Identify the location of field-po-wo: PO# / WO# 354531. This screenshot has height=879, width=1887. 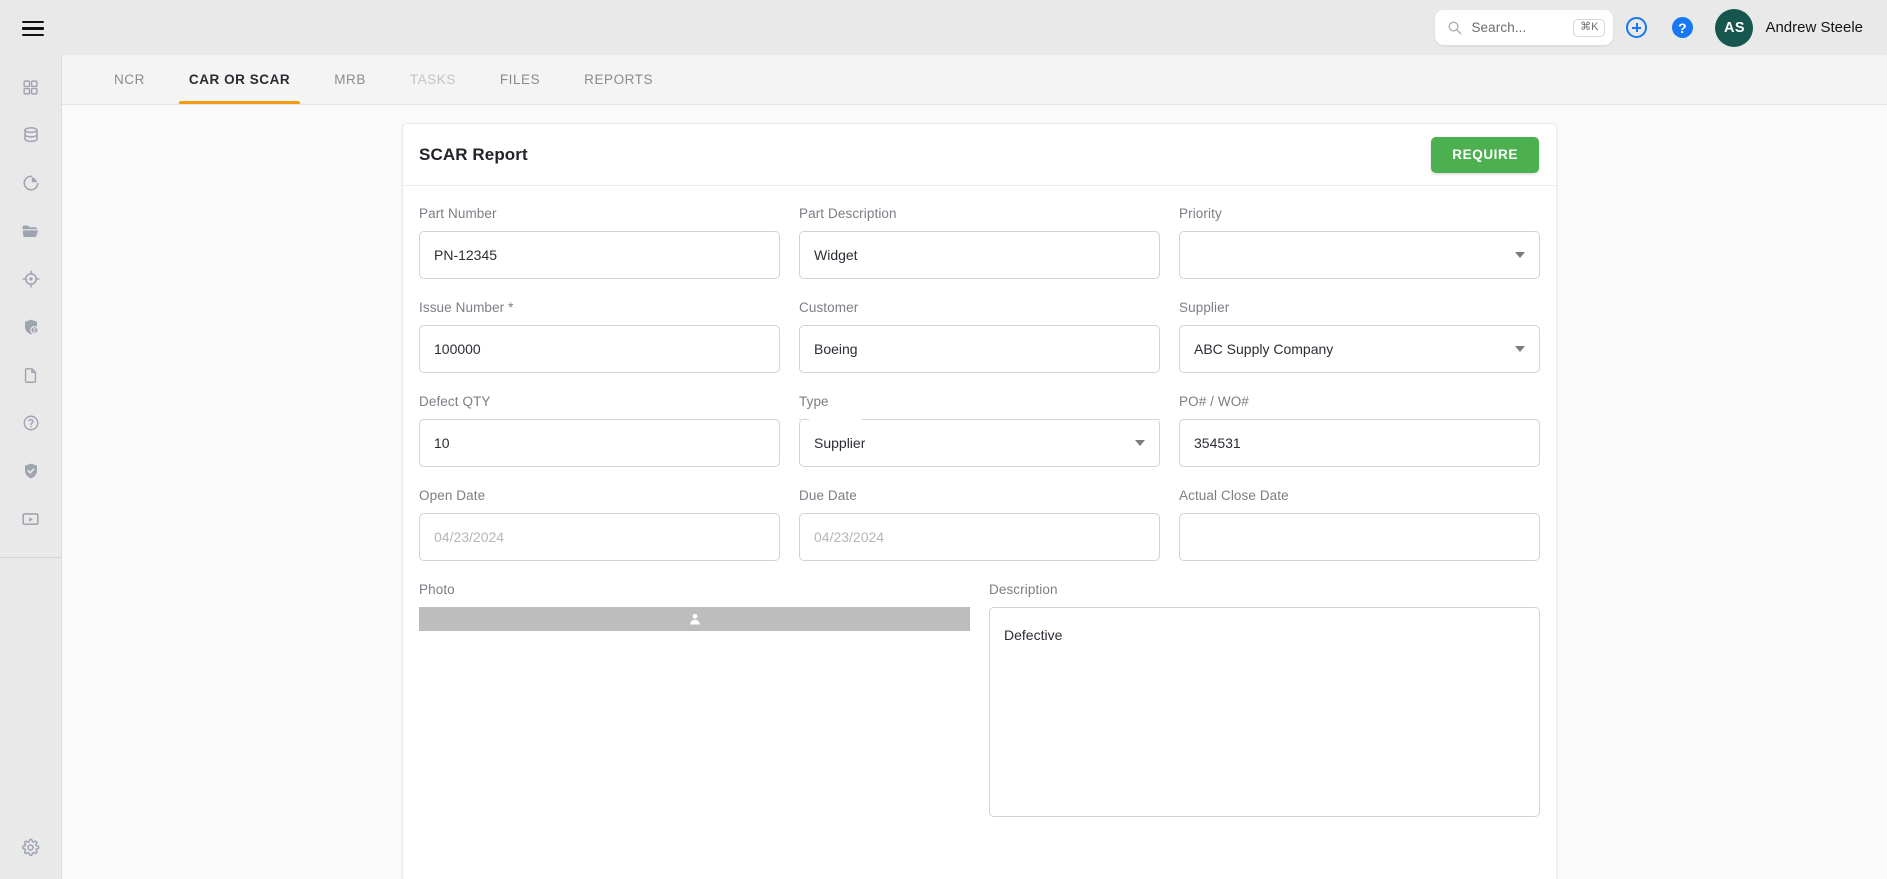
(1359, 430).